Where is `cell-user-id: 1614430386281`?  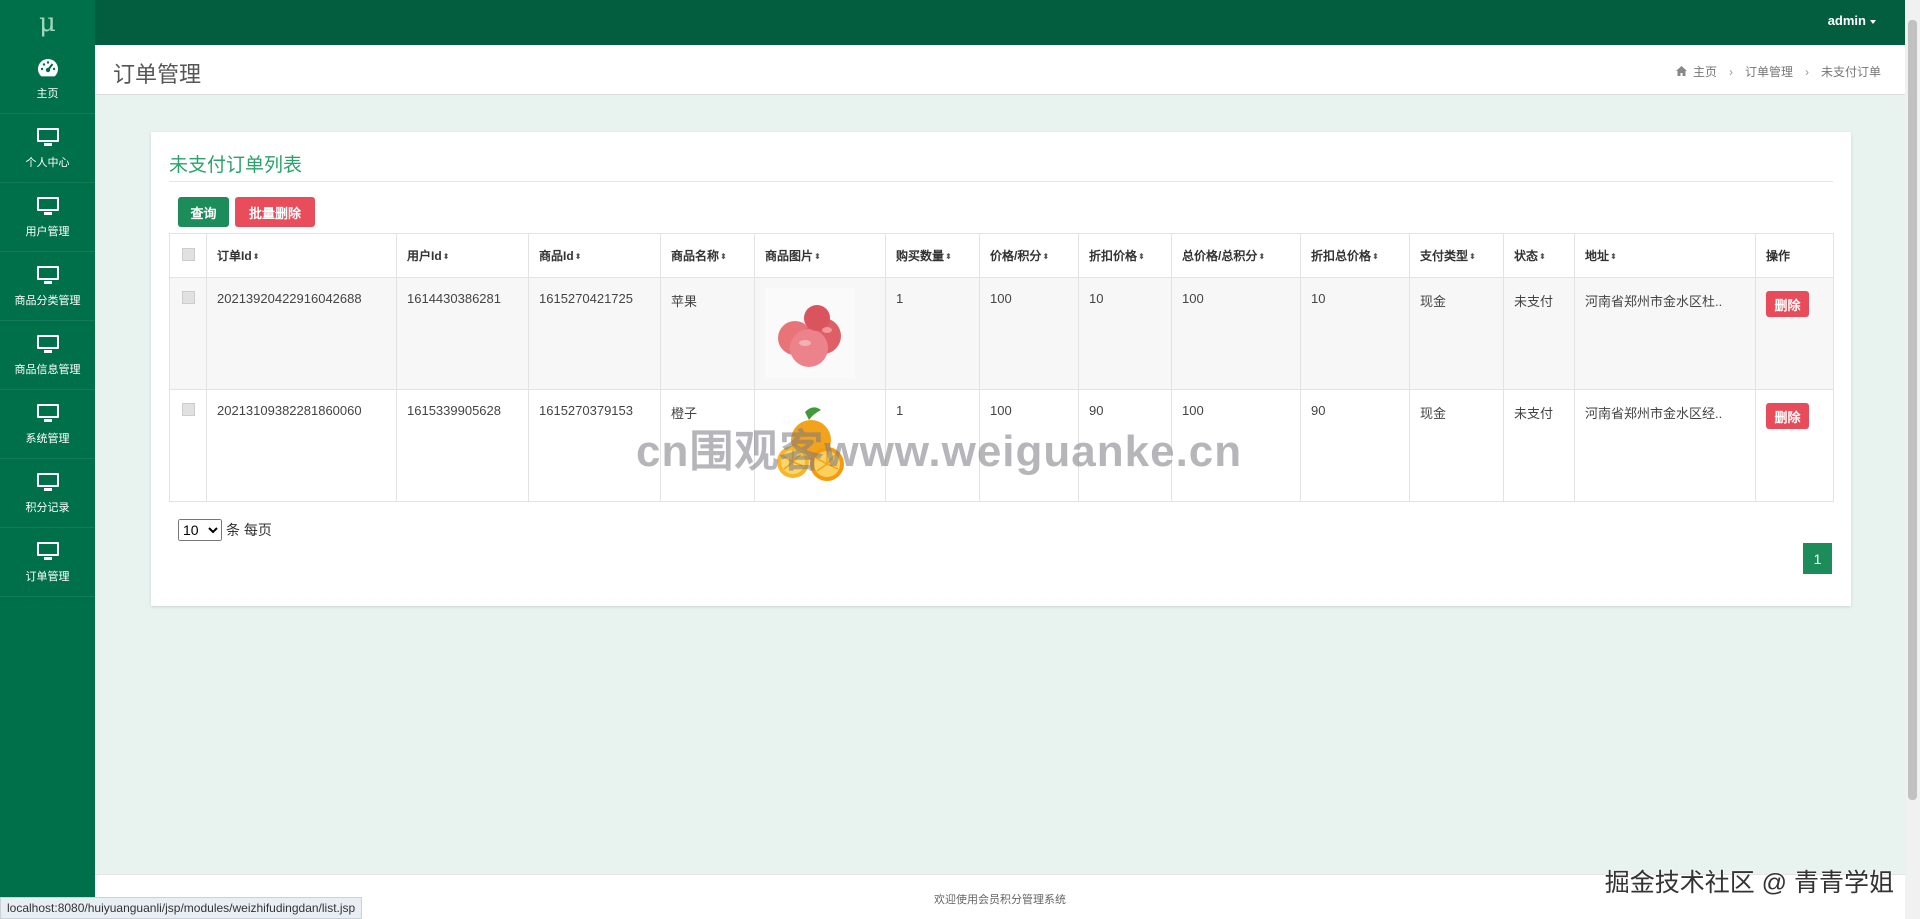 cell-user-id: 1614430386281 is located at coordinates (462, 333).